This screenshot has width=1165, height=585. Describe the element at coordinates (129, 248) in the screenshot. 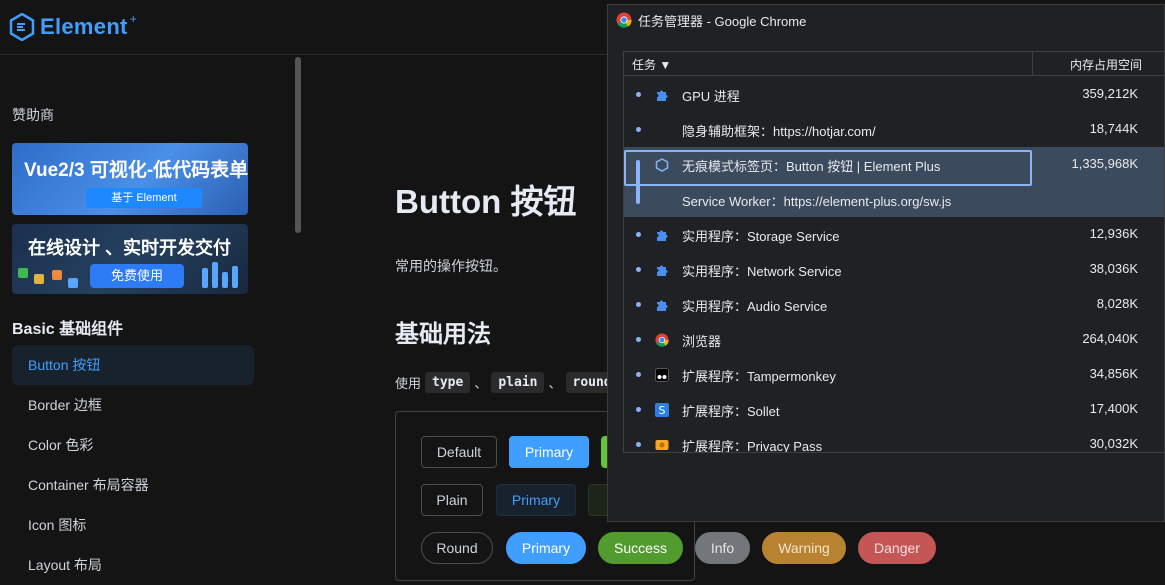

I see `banner-title: 在线设计 、实时开发交付` at that location.